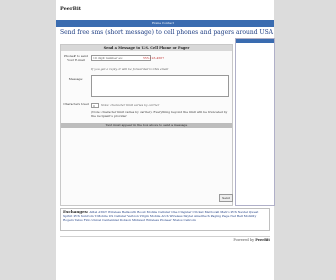  What do you see at coordinates (262, 240) in the screenshot?
I see `powered-by-brand: PeerBit` at bounding box center [262, 240].